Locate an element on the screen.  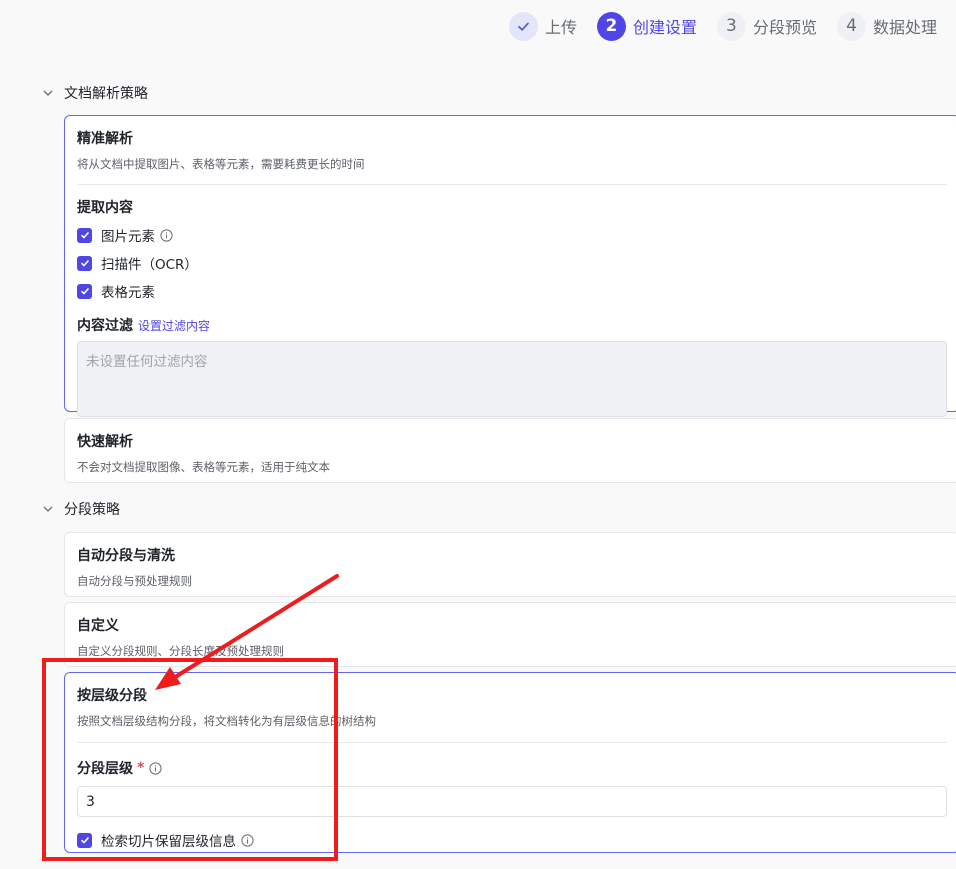
option-description: 自动分段与预处理规则 is located at coordinates (134, 581).